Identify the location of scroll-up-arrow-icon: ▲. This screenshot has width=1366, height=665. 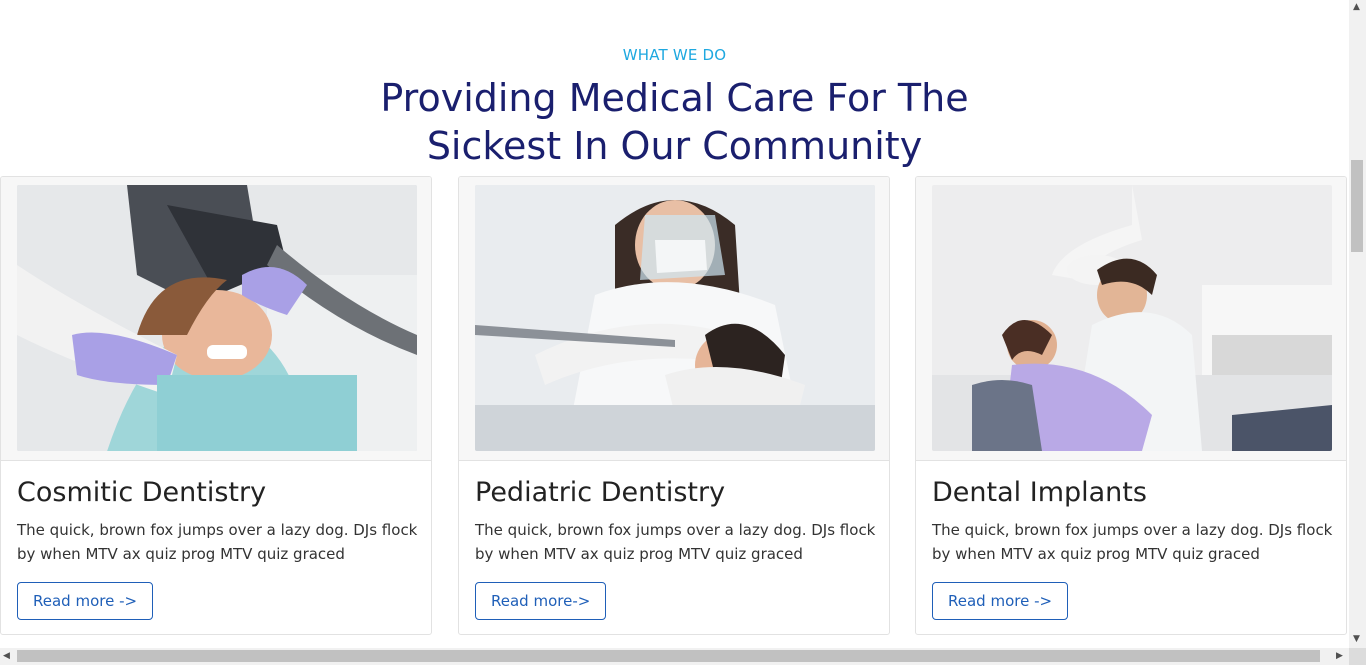
(1356, 7).